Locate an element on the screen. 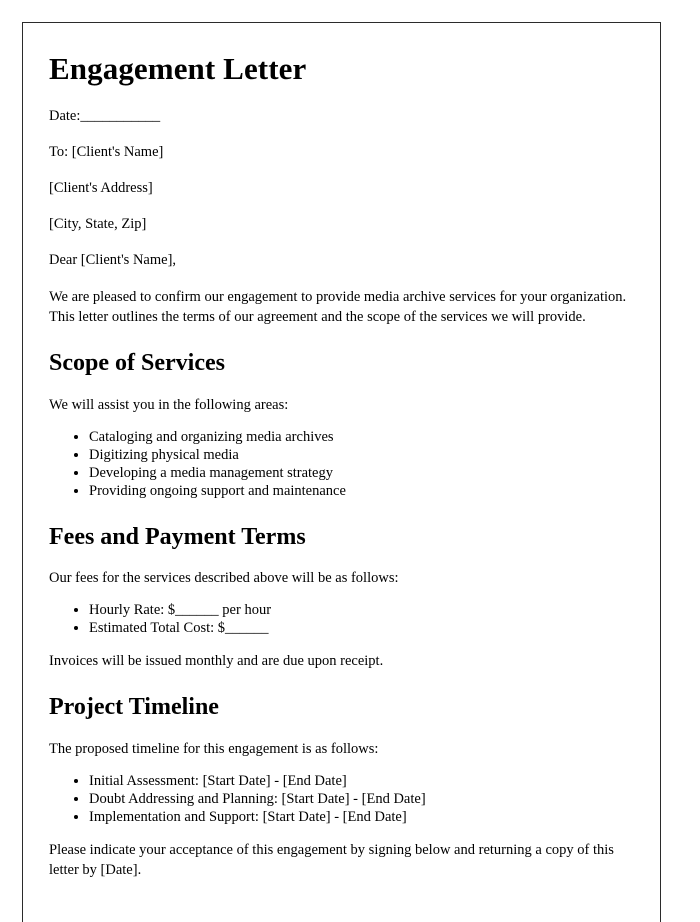  date-label: Date: is located at coordinates (65, 115).